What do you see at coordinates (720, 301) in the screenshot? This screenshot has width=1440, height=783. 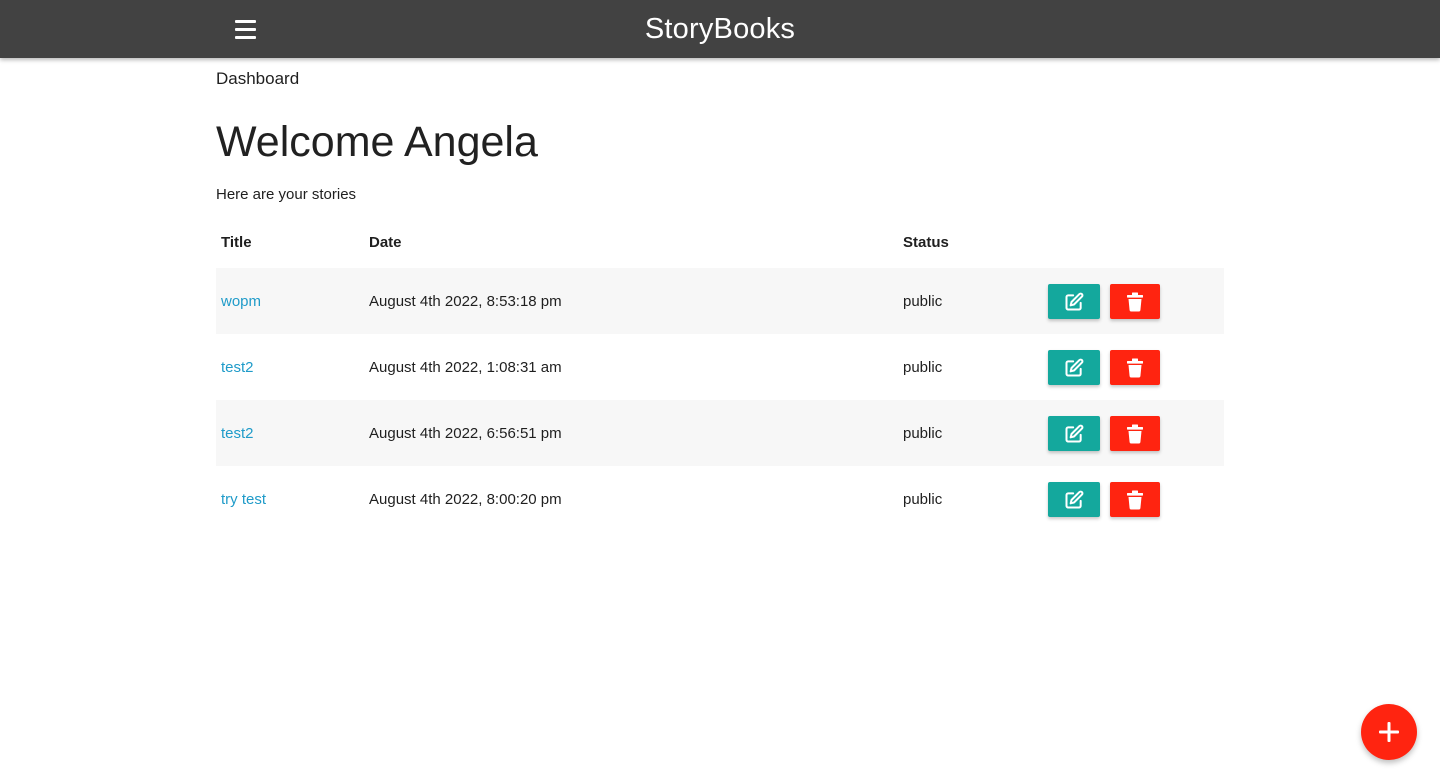 I see `table-row: wopm August 4th 2022, 8:53:18 pm public` at bounding box center [720, 301].